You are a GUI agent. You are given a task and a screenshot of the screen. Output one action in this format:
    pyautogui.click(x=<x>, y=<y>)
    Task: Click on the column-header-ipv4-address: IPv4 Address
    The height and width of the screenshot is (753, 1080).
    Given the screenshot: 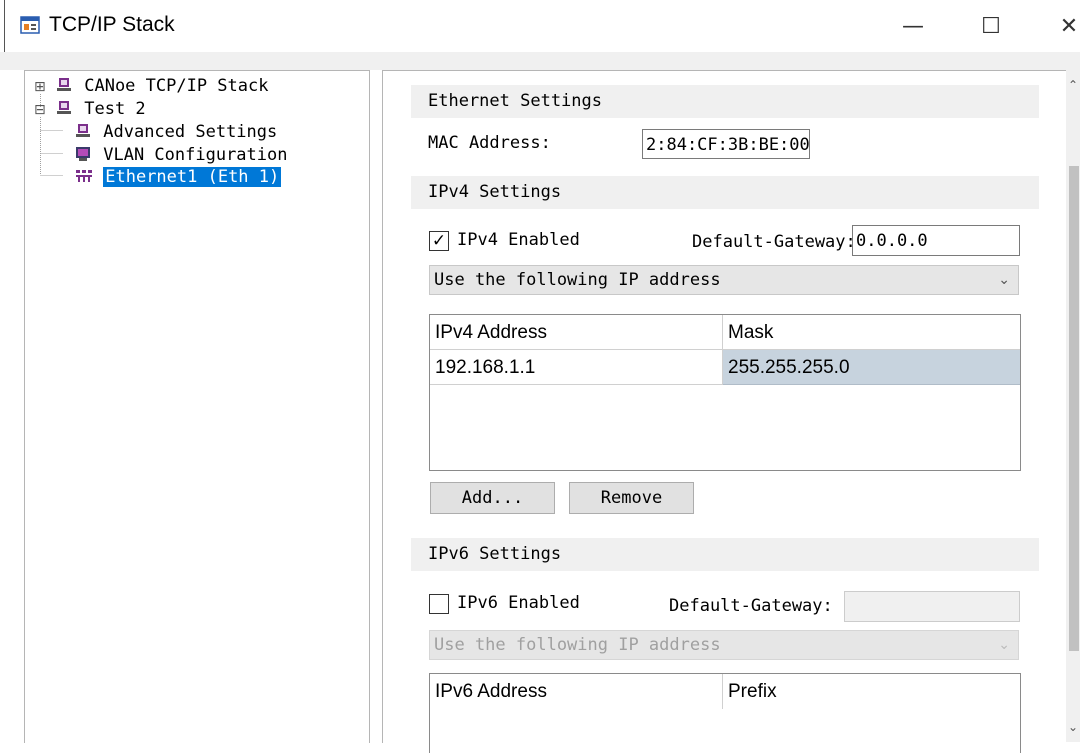 What is the action you would take?
    pyautogui.click(x=576, y=332)
    